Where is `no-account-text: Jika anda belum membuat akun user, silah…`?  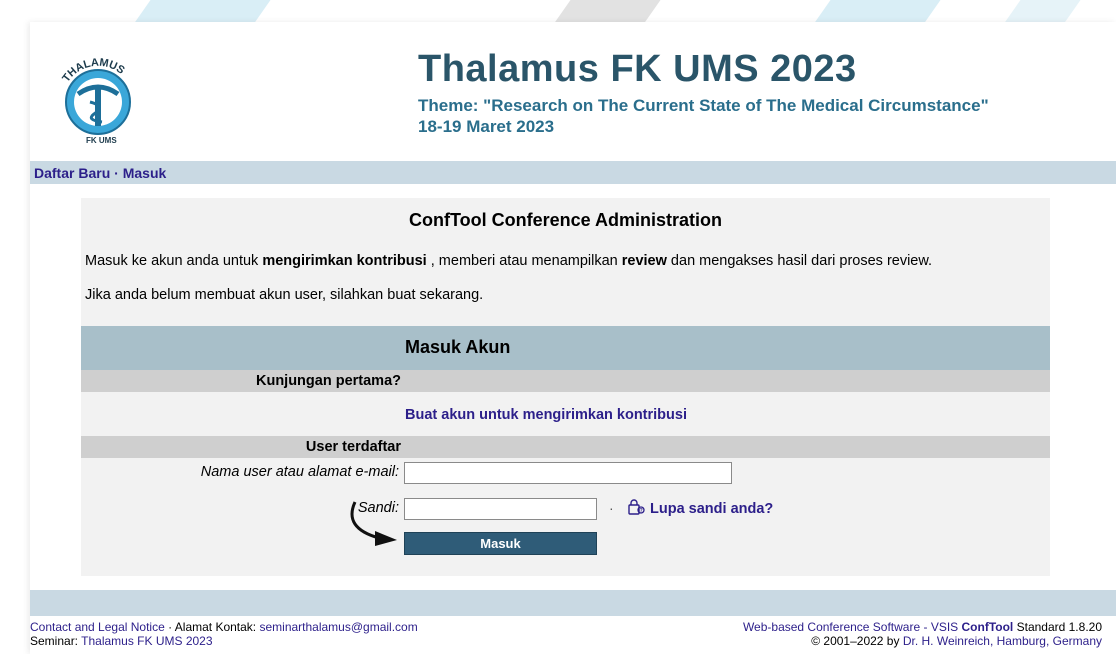 no-account-text: Jika anda belum membuat akun user, silah… is located at coordinates (284, 295).